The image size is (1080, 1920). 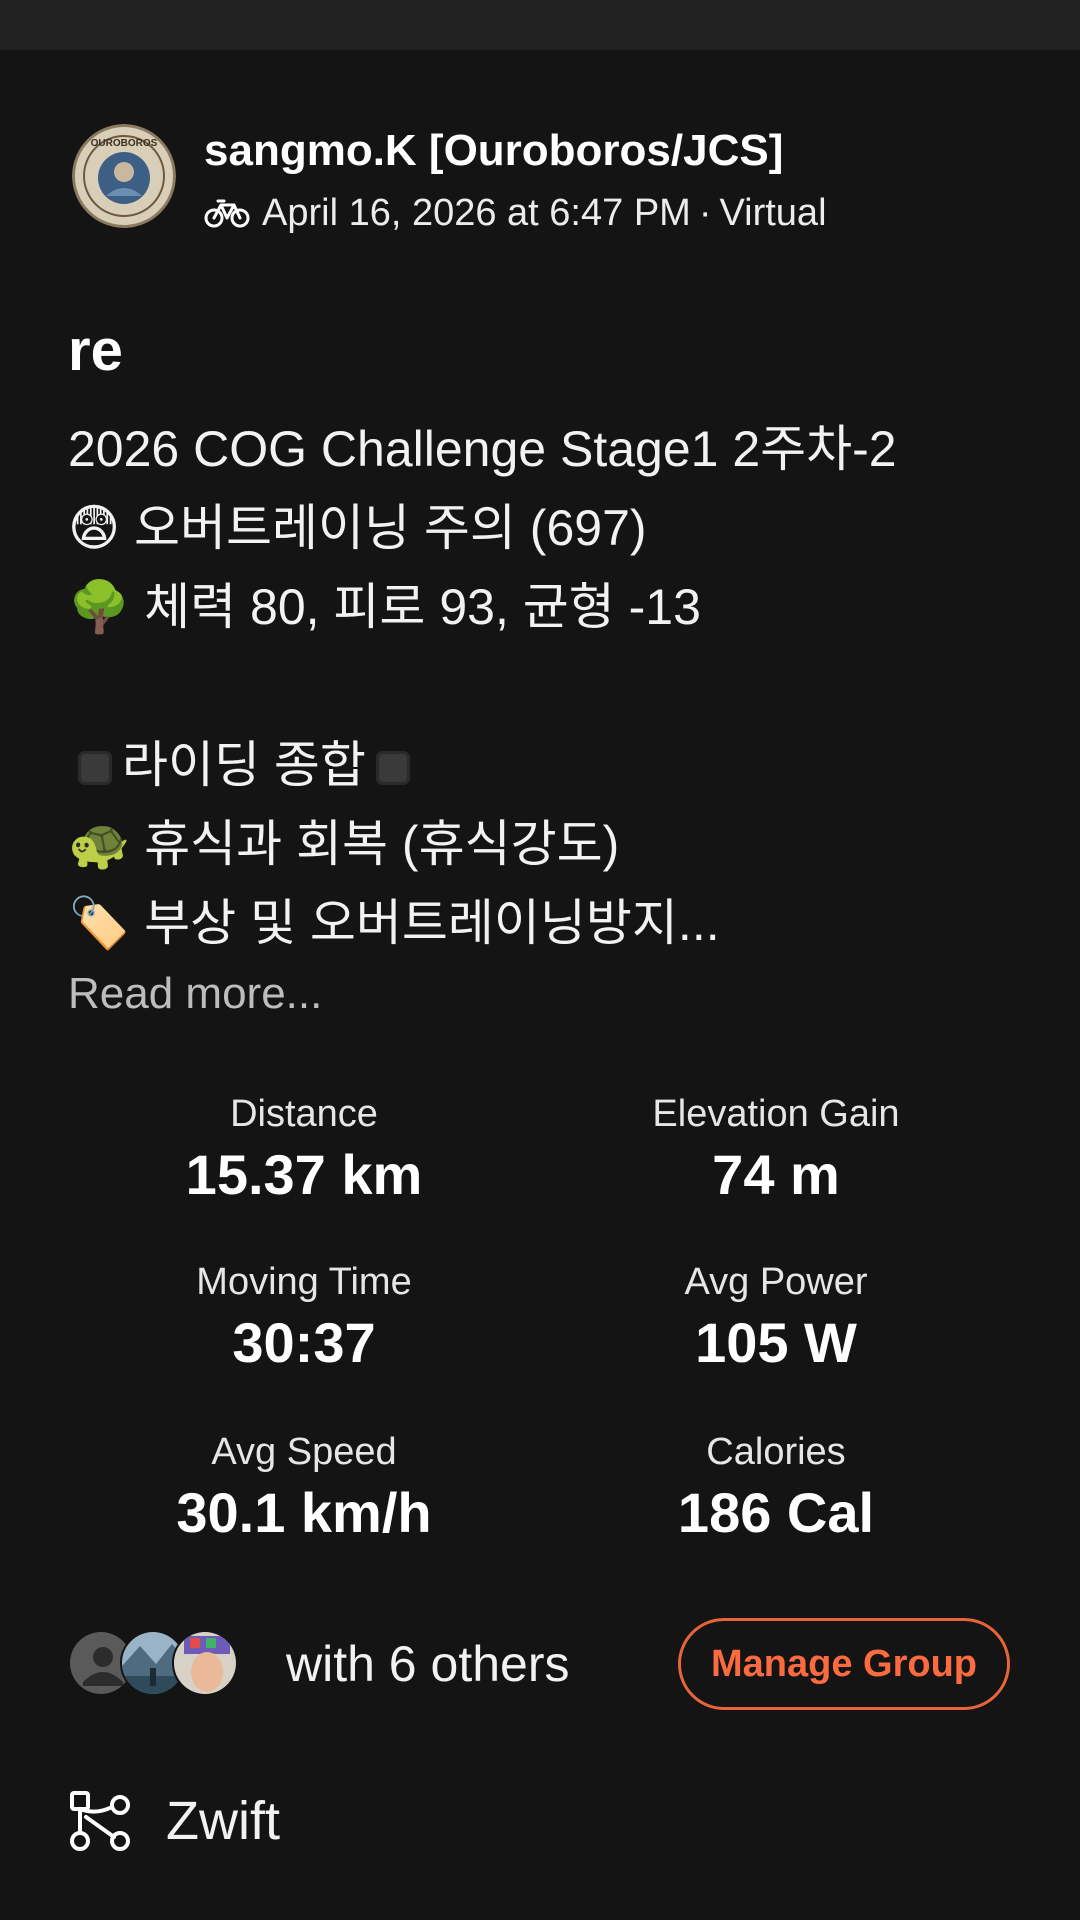 I want to click on app-source-row: Zwift, so click(x=174, y=1821).